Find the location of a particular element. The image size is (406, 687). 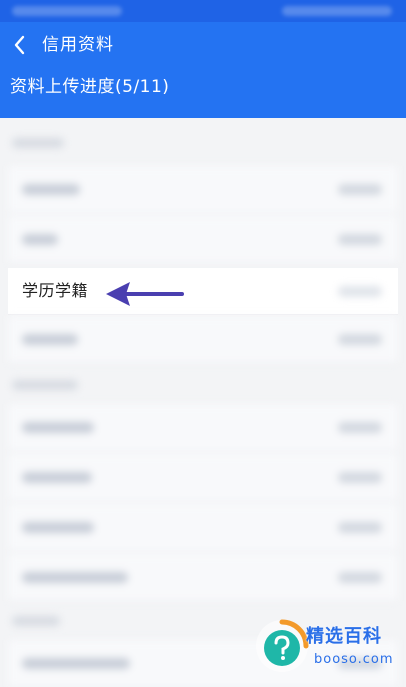

watermark: 精选百科 booso.com is located at coordinates (327, 645).